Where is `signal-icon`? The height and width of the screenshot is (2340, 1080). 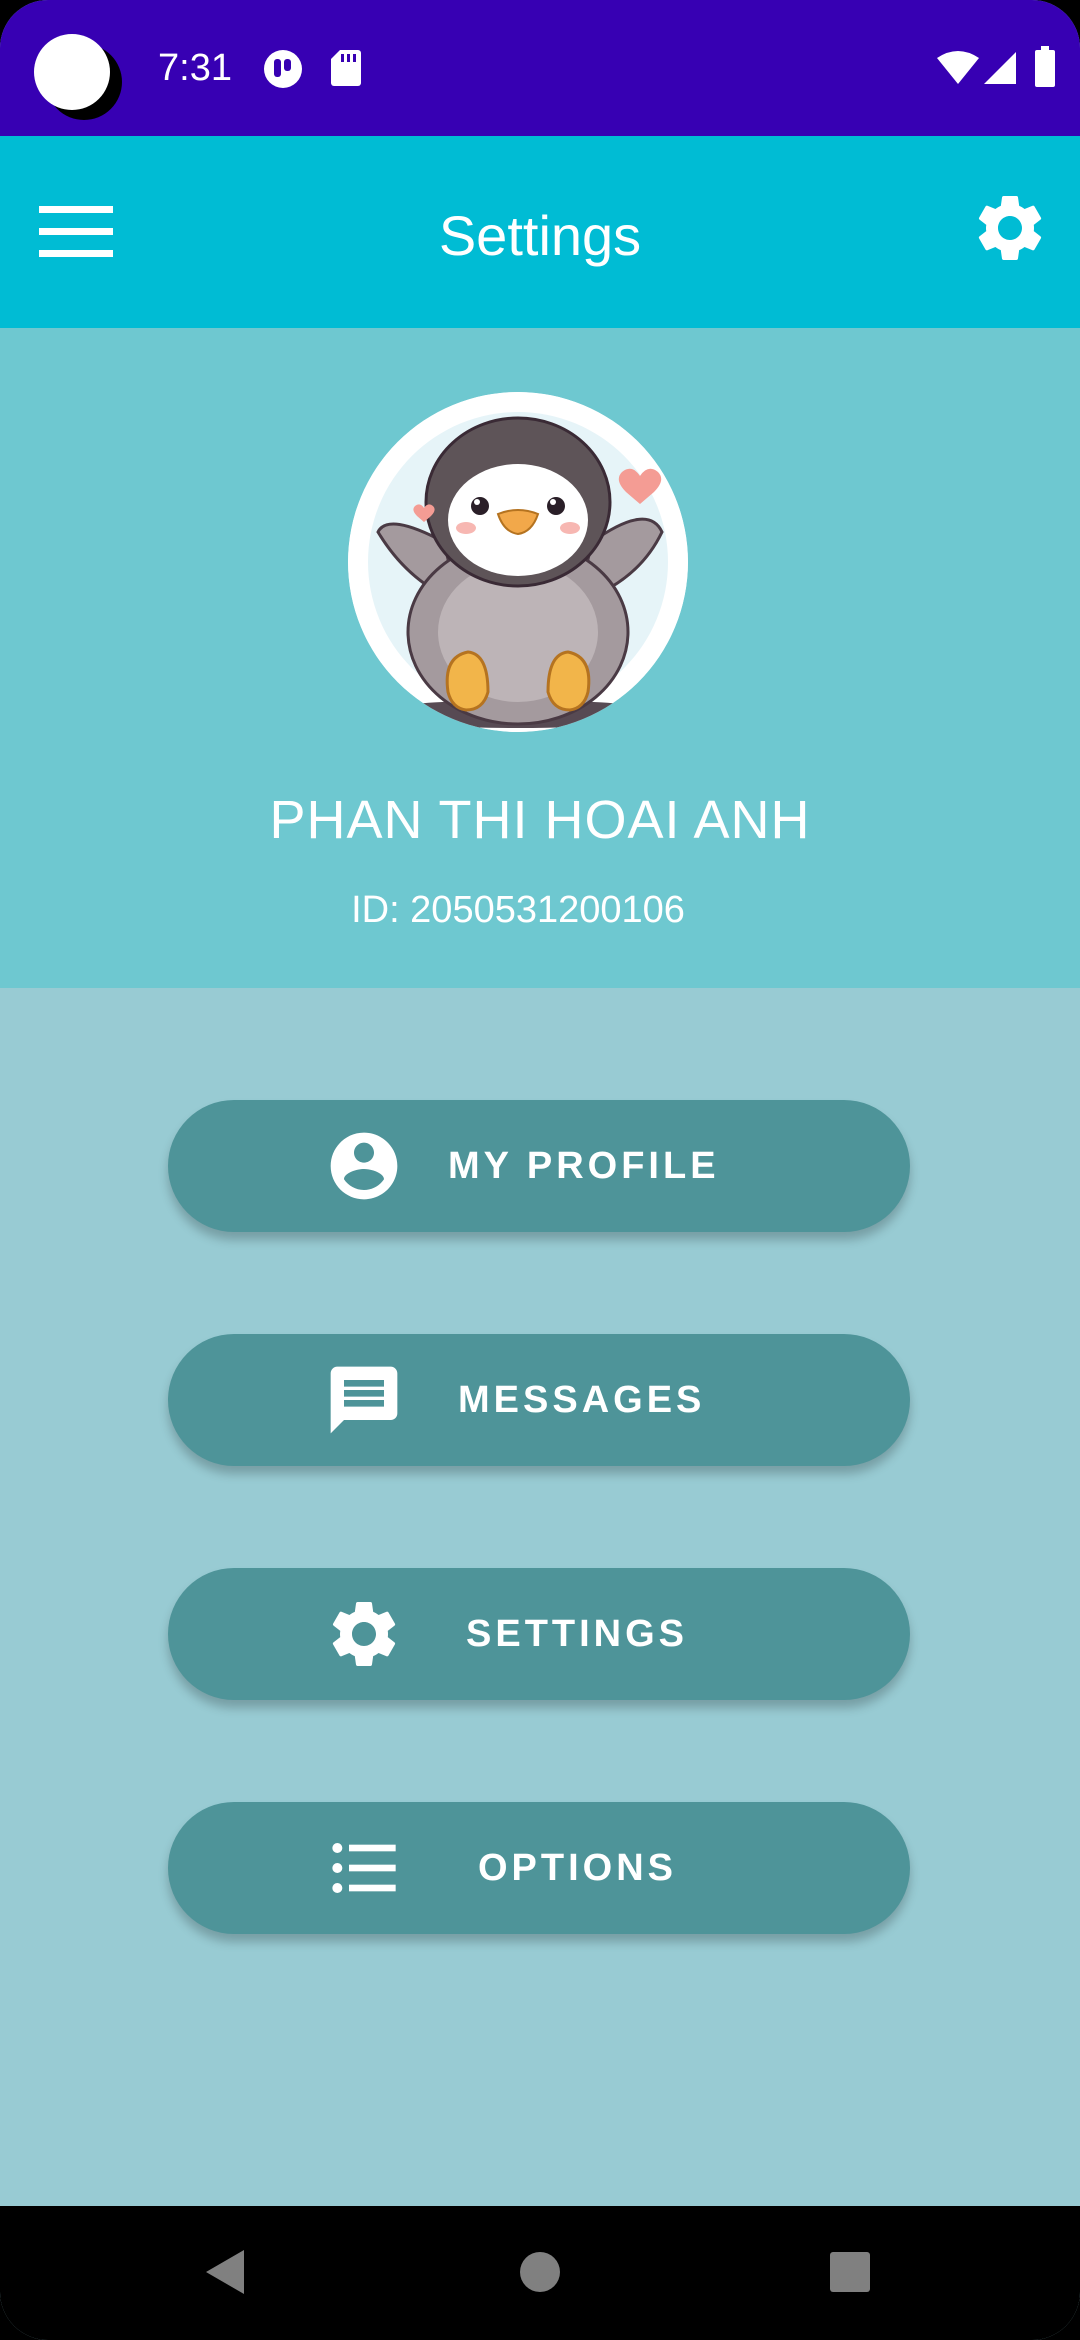
signal-icon is located at coordinates (1000, 70).